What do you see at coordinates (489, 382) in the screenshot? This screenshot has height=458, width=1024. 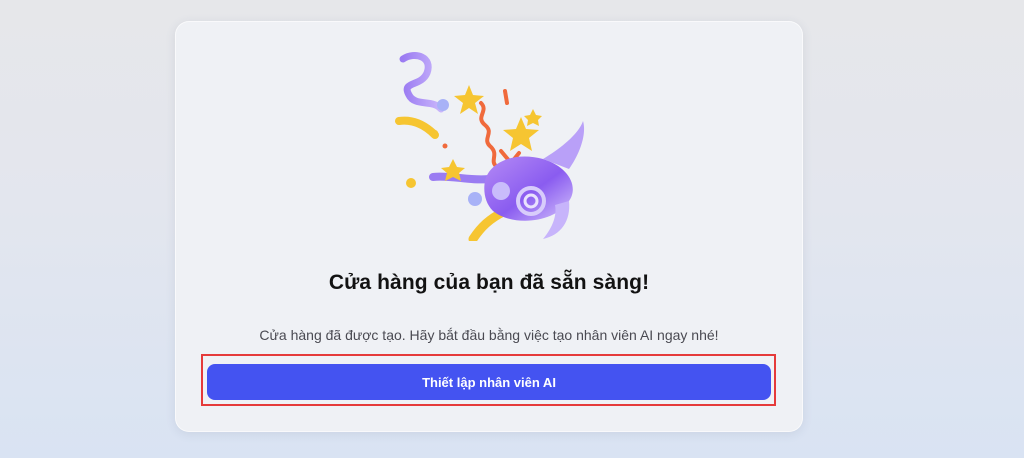 I see `setup-ai-staff-button: Thiết lập nhân viên AI` at bounding box center [489, 382].